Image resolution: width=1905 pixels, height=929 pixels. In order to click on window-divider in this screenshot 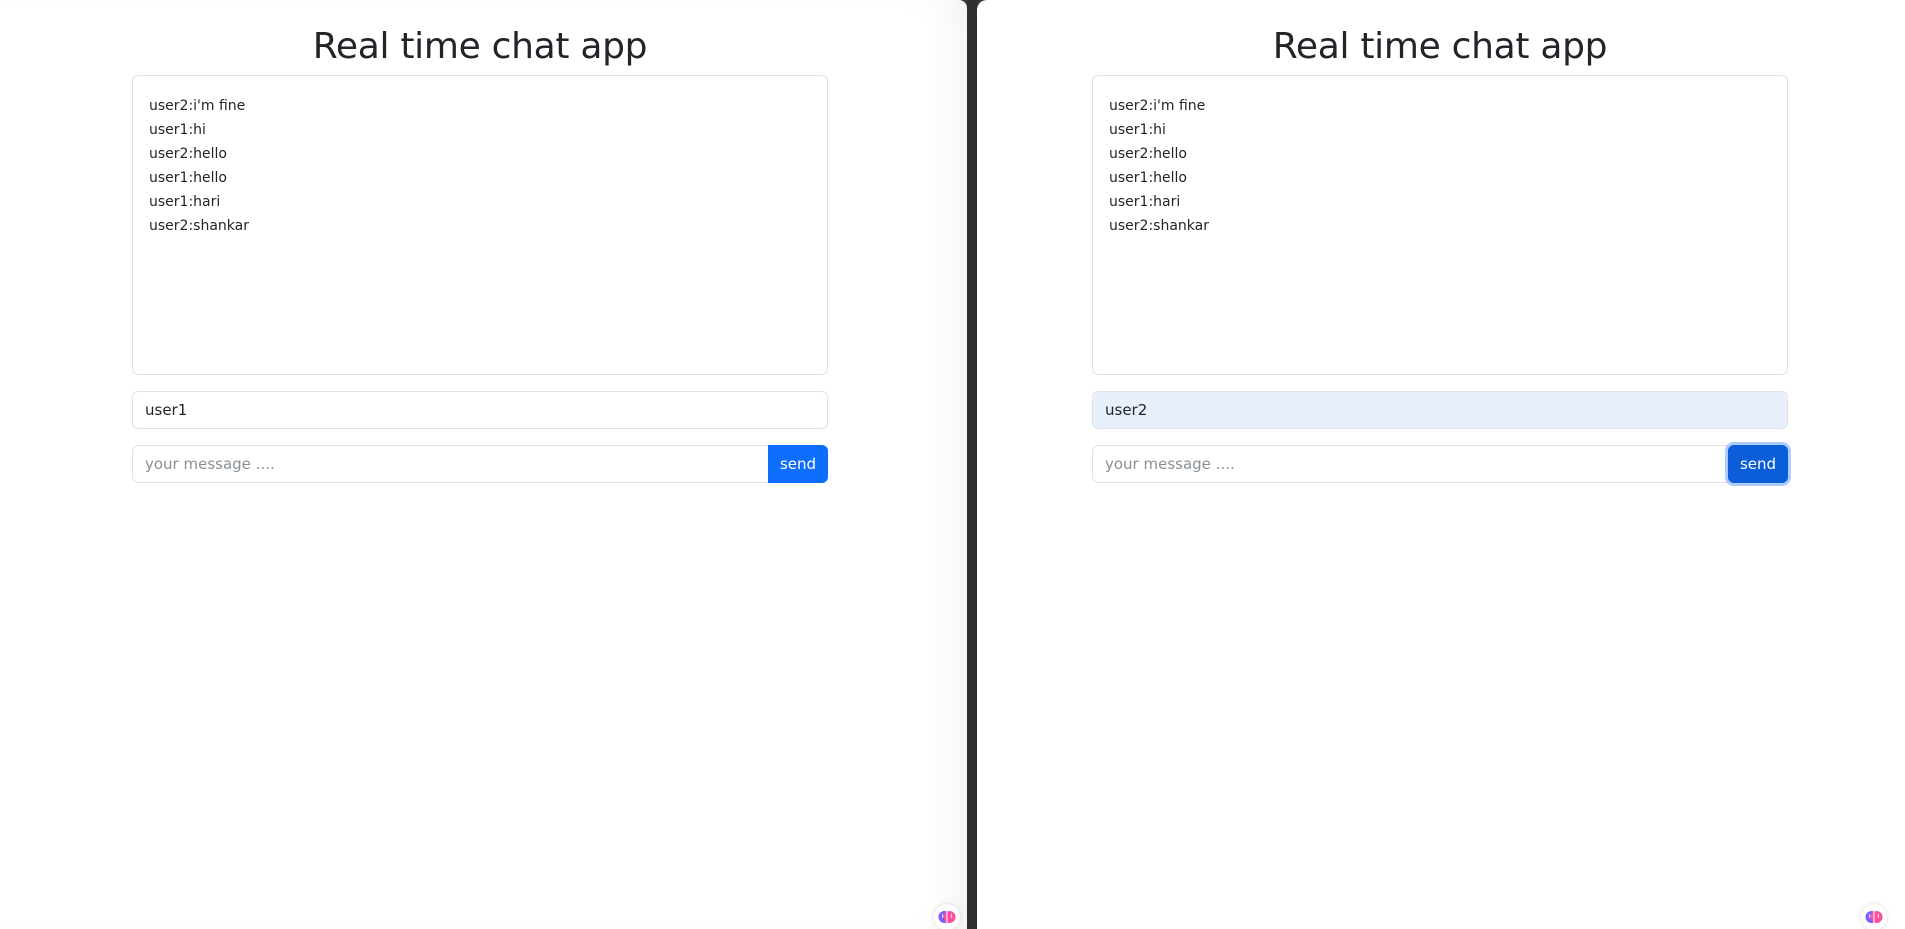, I will do `click(972, 464)`.